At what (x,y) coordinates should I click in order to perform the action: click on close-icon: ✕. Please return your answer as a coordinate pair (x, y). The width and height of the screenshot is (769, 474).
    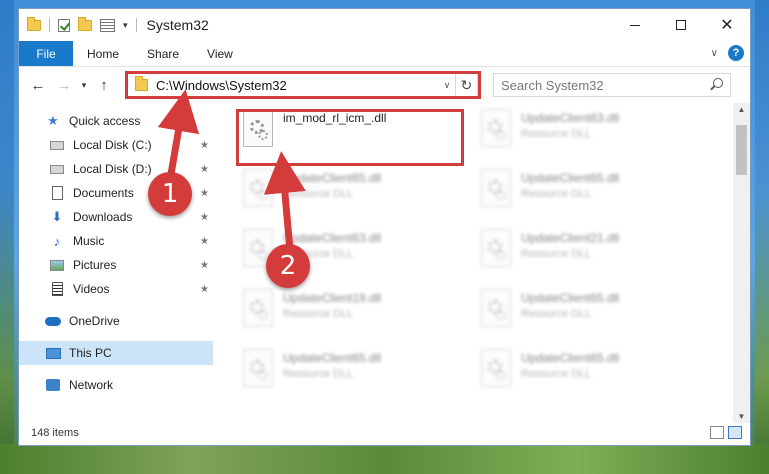
    Looking at the image, I should click on (727, 25).